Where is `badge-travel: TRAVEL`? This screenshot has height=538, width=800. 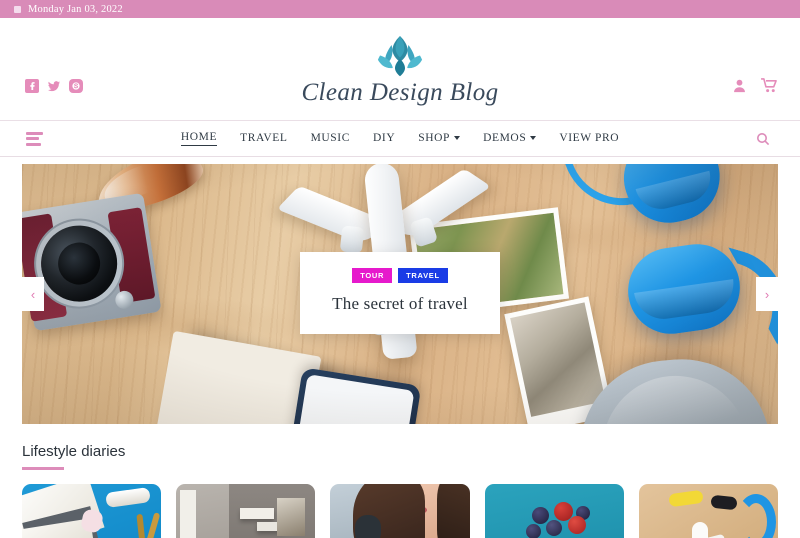 badge-travel: TRAVEL is located at coordinates (423, 275).